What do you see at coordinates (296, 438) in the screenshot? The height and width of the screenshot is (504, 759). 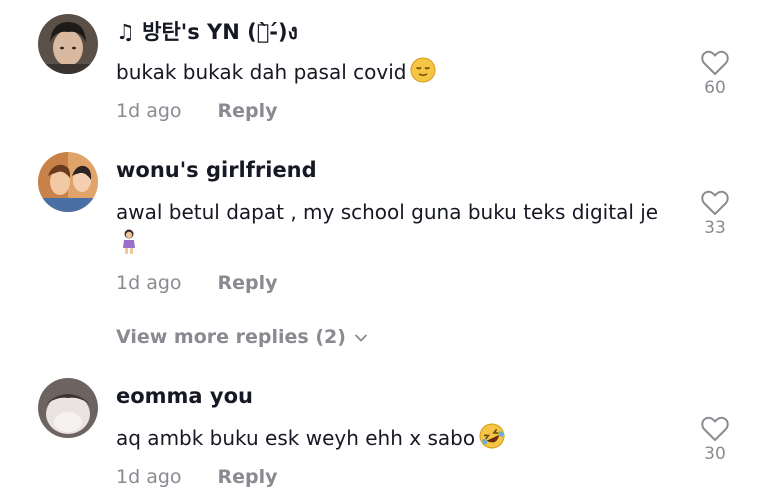 I see `comment-text-content: aq ambk buku esk weyh ehh x sabo` at bounding box center [296, 438].